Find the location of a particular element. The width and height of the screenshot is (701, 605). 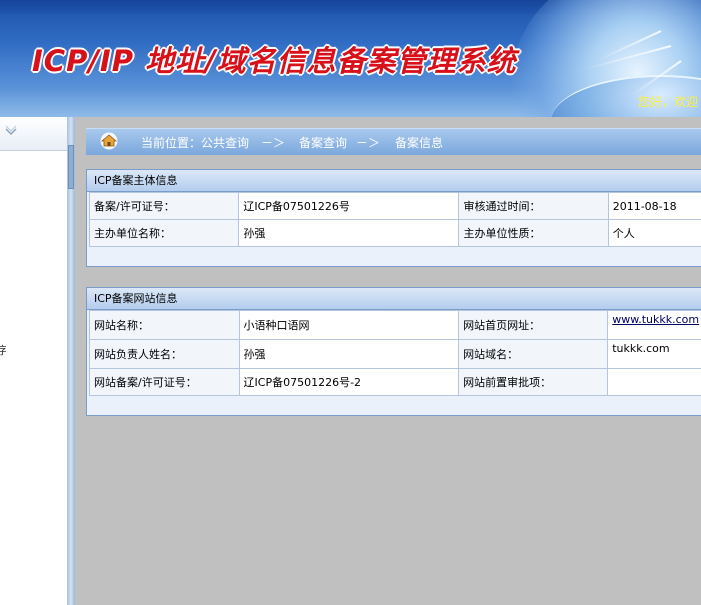

field-value: 个人 is located at coordinates (654, 233).